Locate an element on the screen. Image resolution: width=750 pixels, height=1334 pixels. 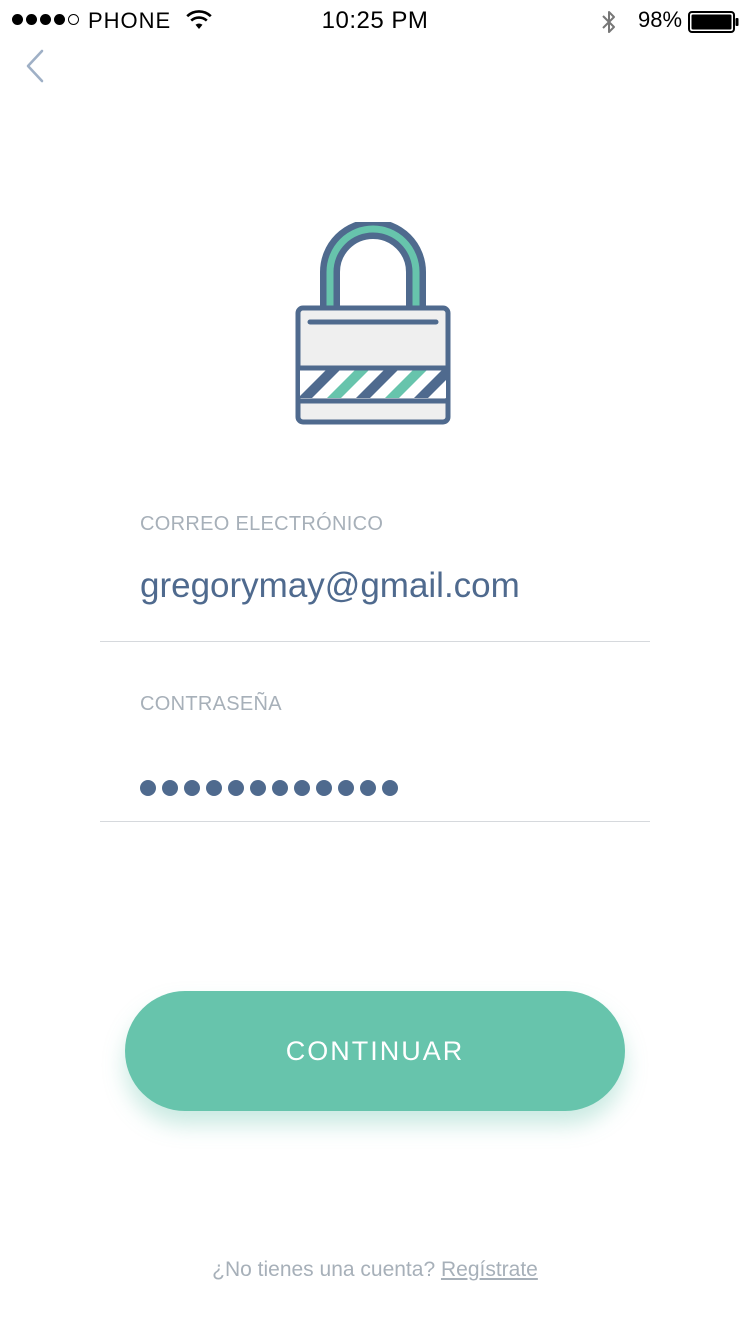
email-field is located at coordinates (390, 586).